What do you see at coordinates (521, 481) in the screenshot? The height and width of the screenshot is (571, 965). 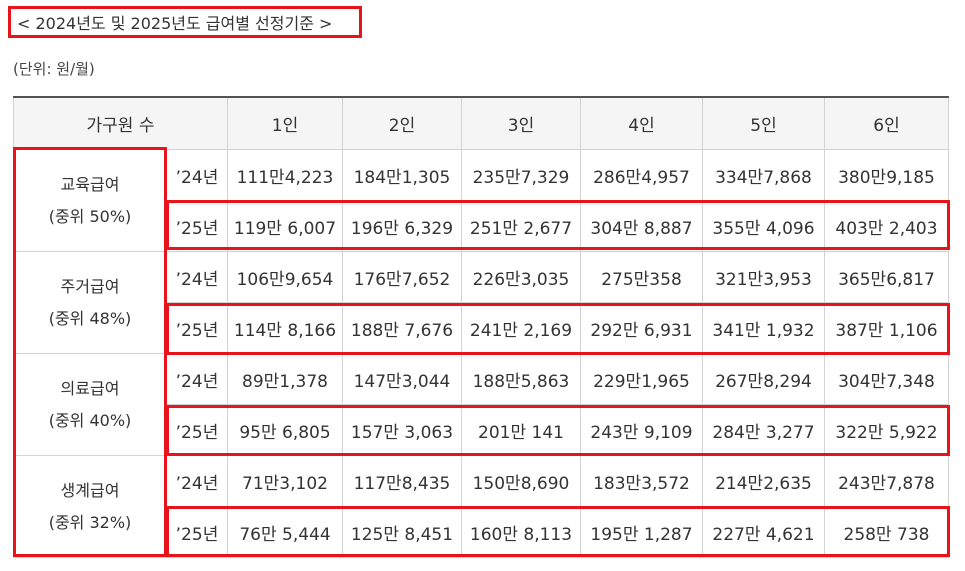 I see `amount-cell: 150만8,690` at bounding box center [521, 481].